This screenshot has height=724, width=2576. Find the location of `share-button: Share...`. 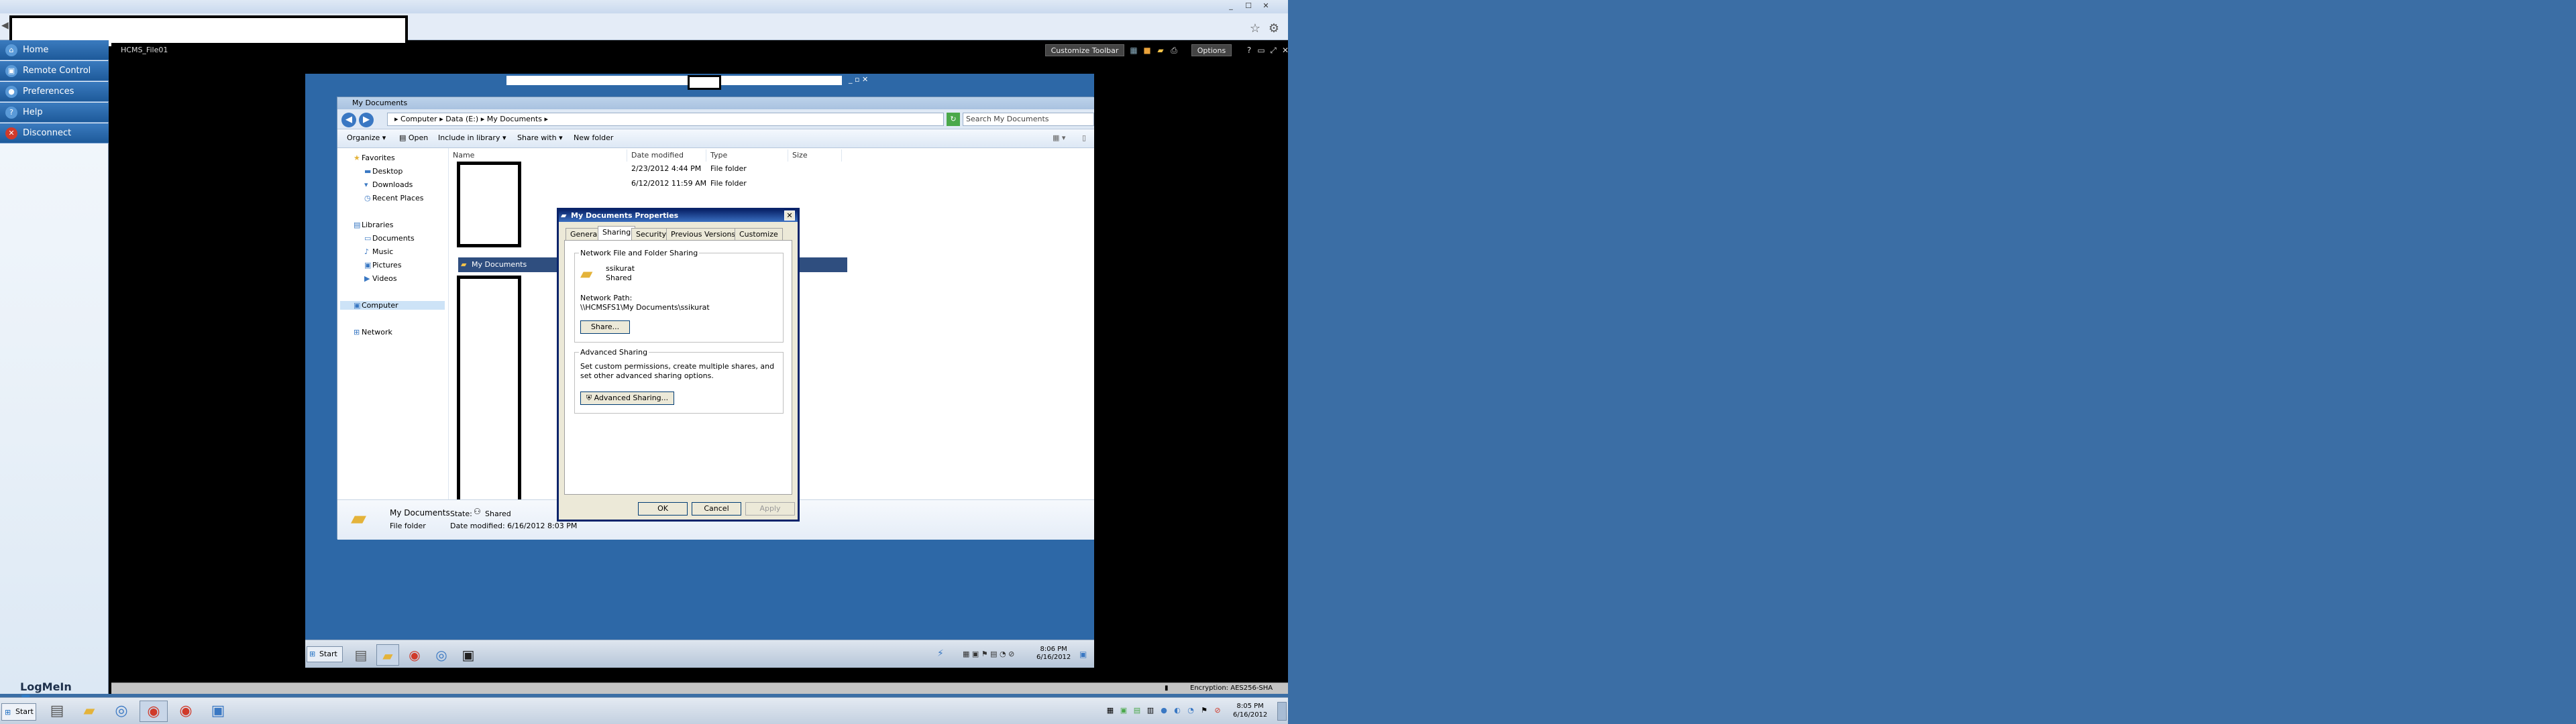

share-button: Share... is located at coordinates (605, 327).